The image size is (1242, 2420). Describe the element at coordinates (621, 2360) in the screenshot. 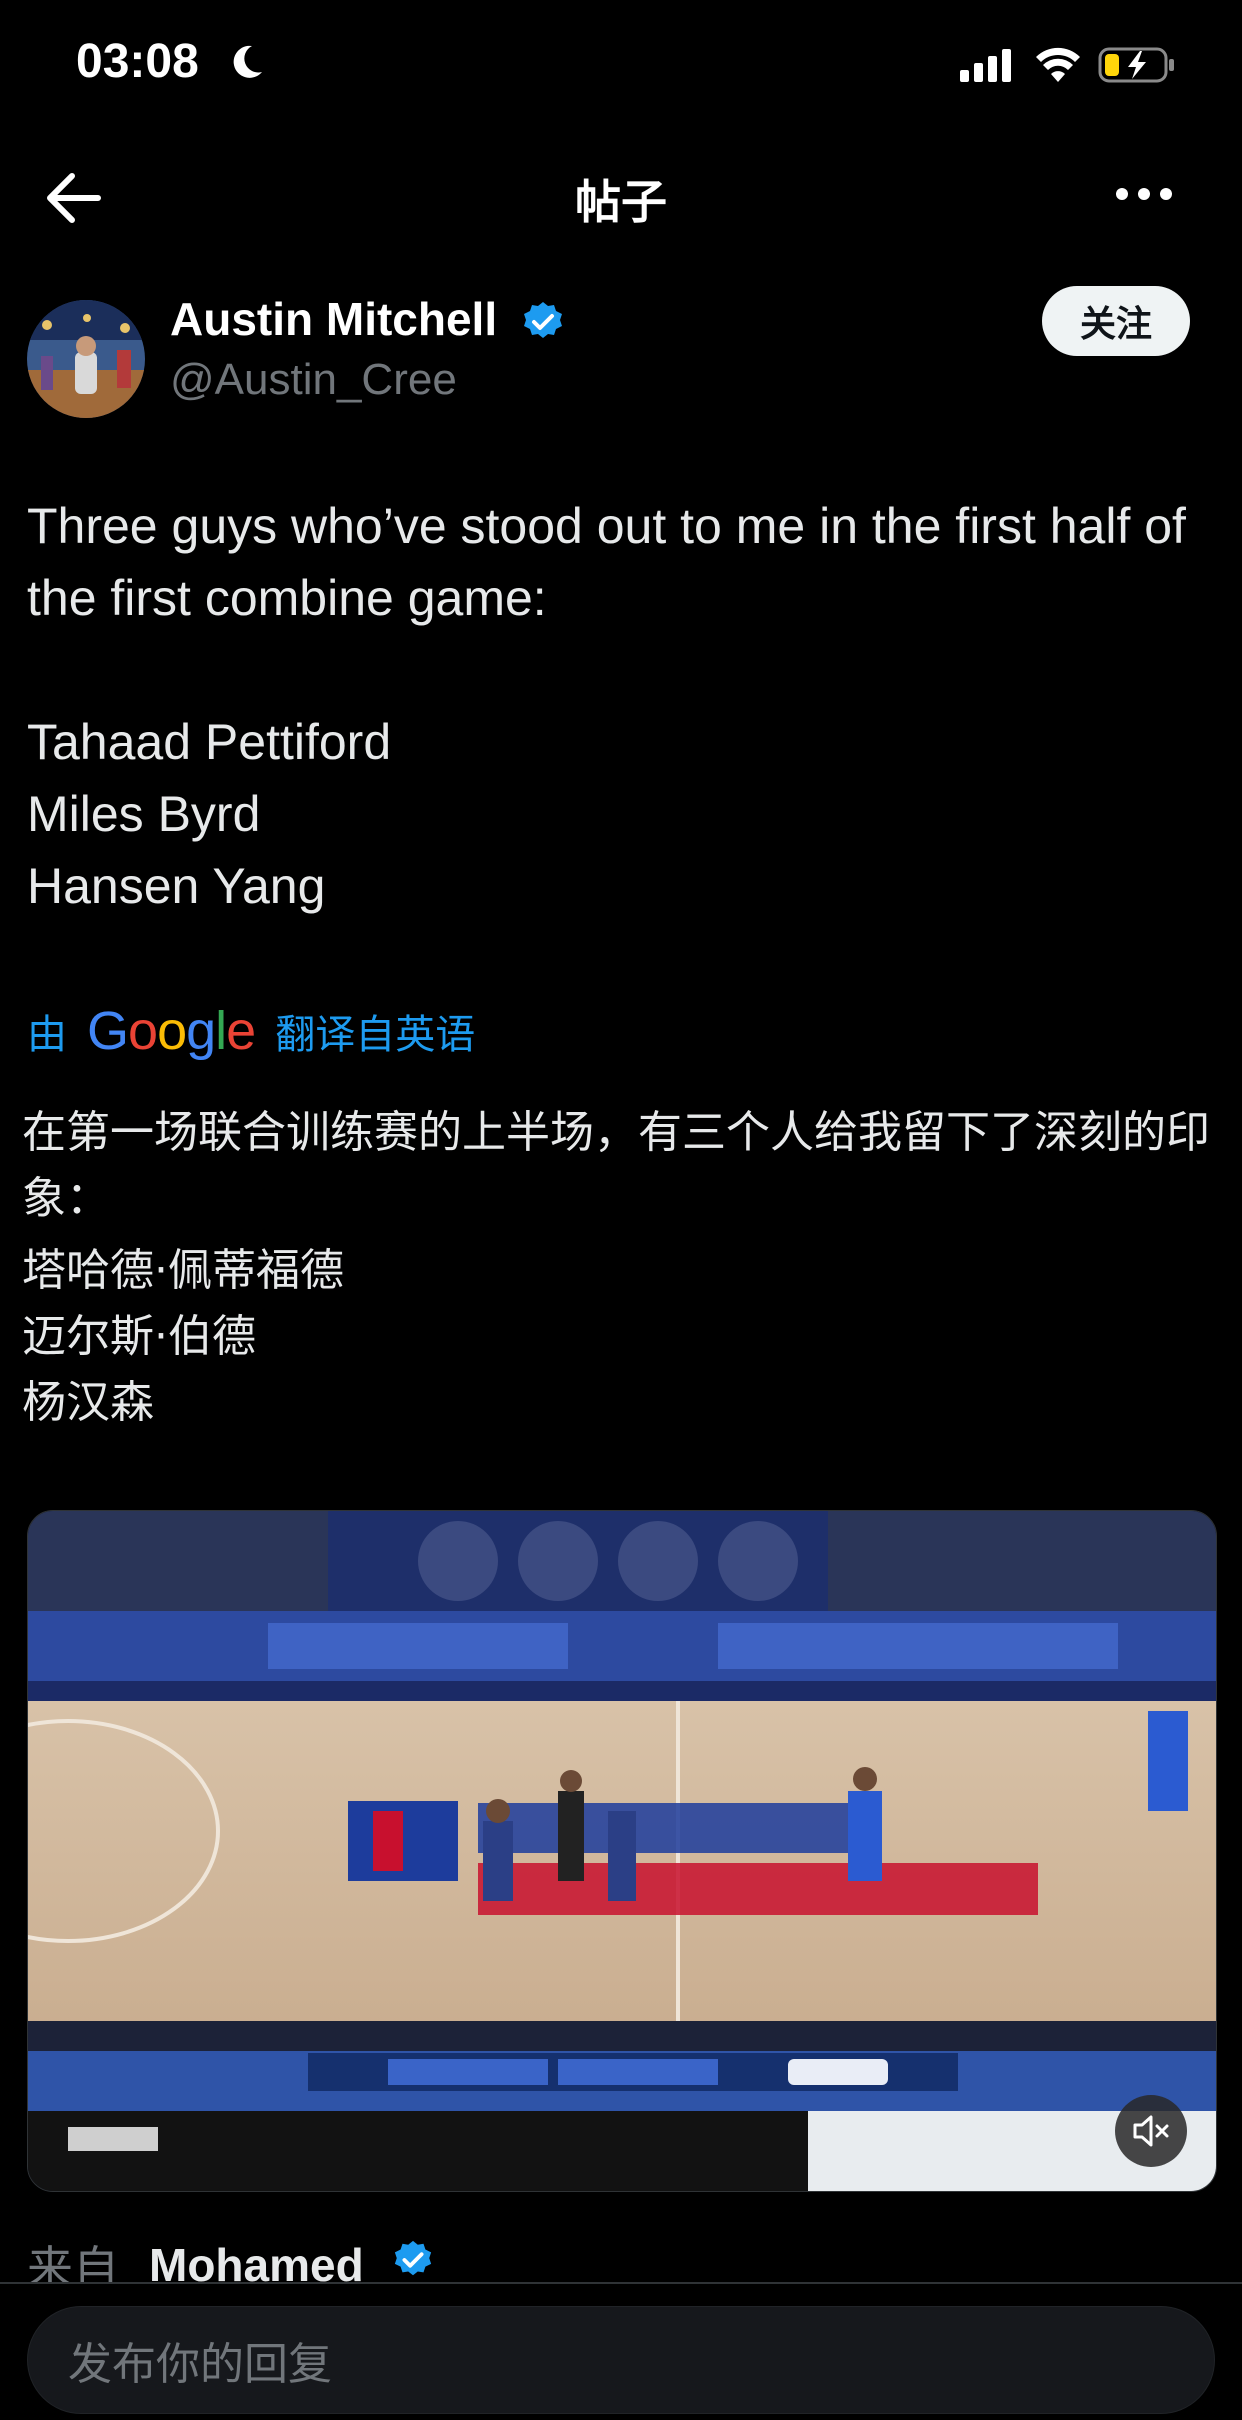

I see `reply-input: 发布你的回复` at that location.